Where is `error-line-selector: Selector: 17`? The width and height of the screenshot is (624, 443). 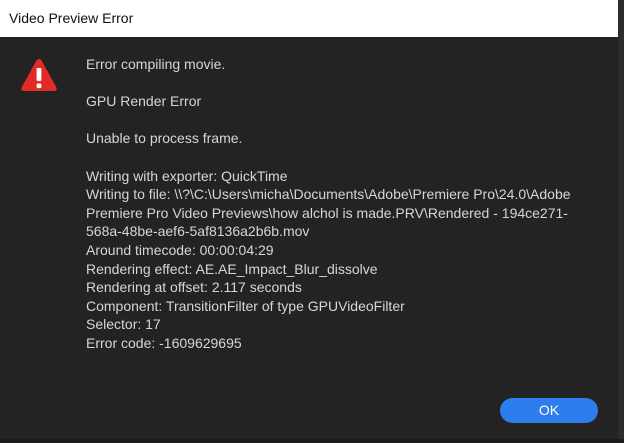
error-line-selector: Selector: 17 is located at coordinates (123, 324).